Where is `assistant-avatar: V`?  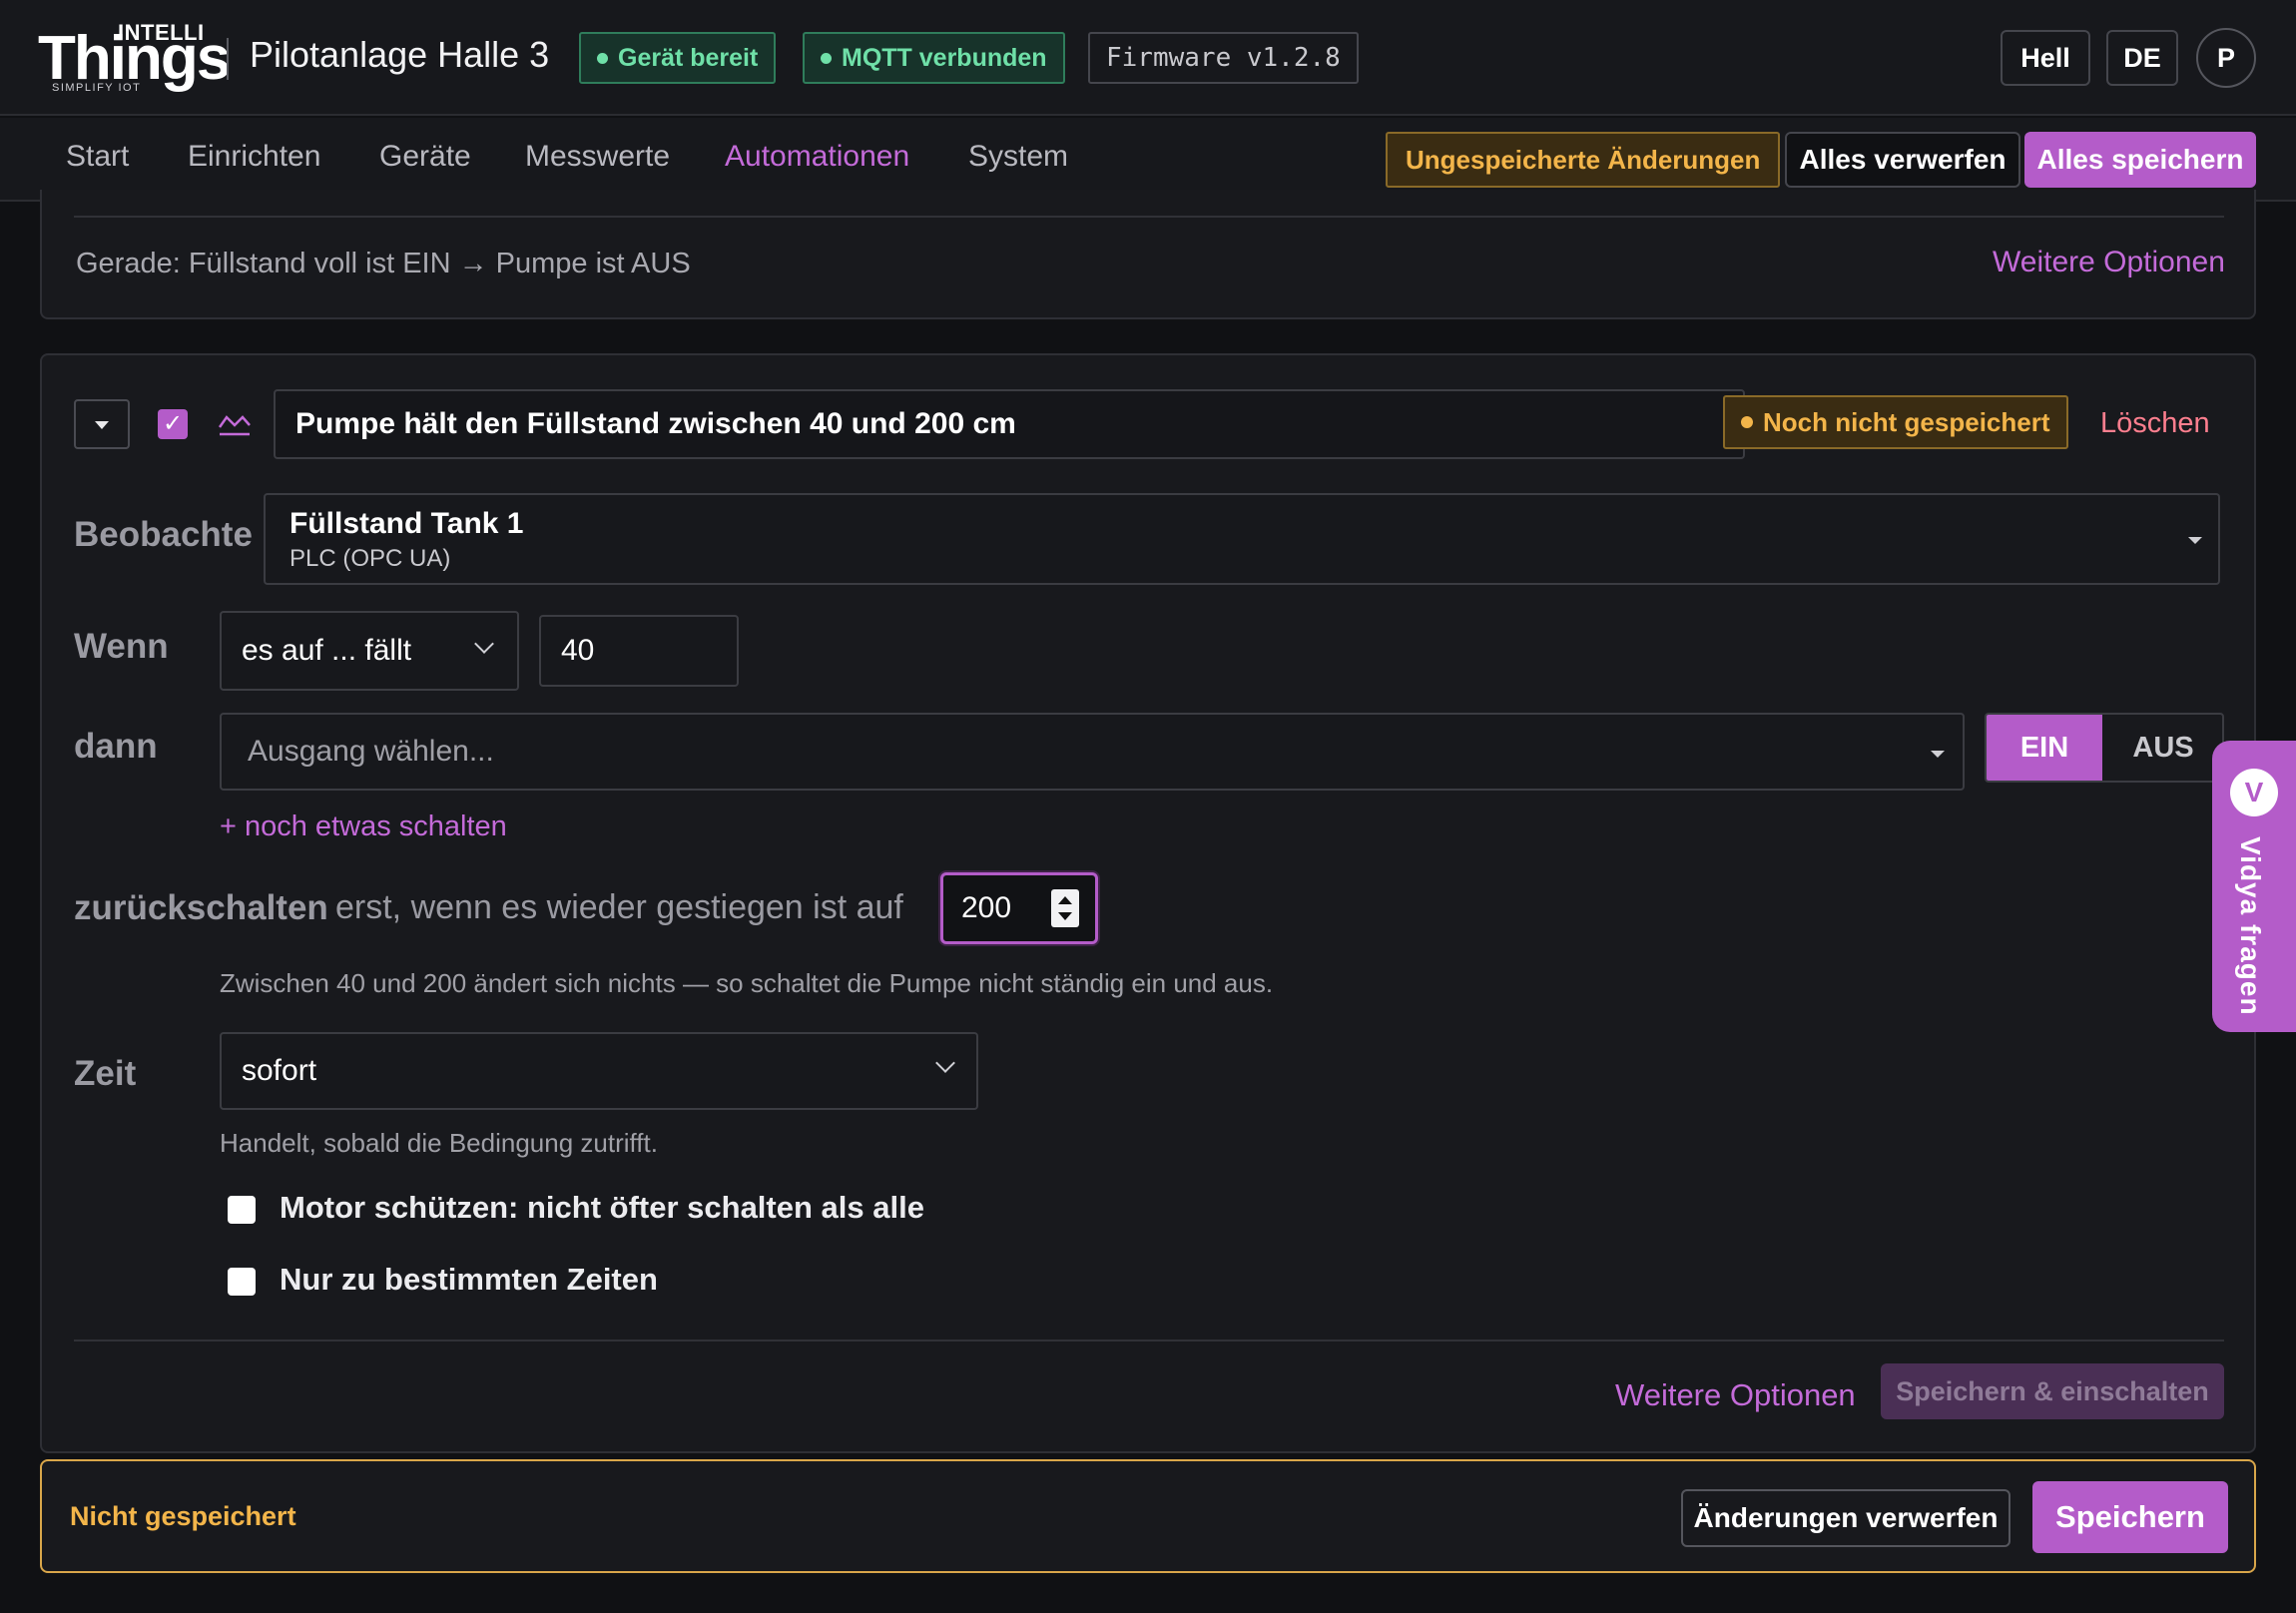 assistant-avatar: V is located at coordinates (2254, 792).